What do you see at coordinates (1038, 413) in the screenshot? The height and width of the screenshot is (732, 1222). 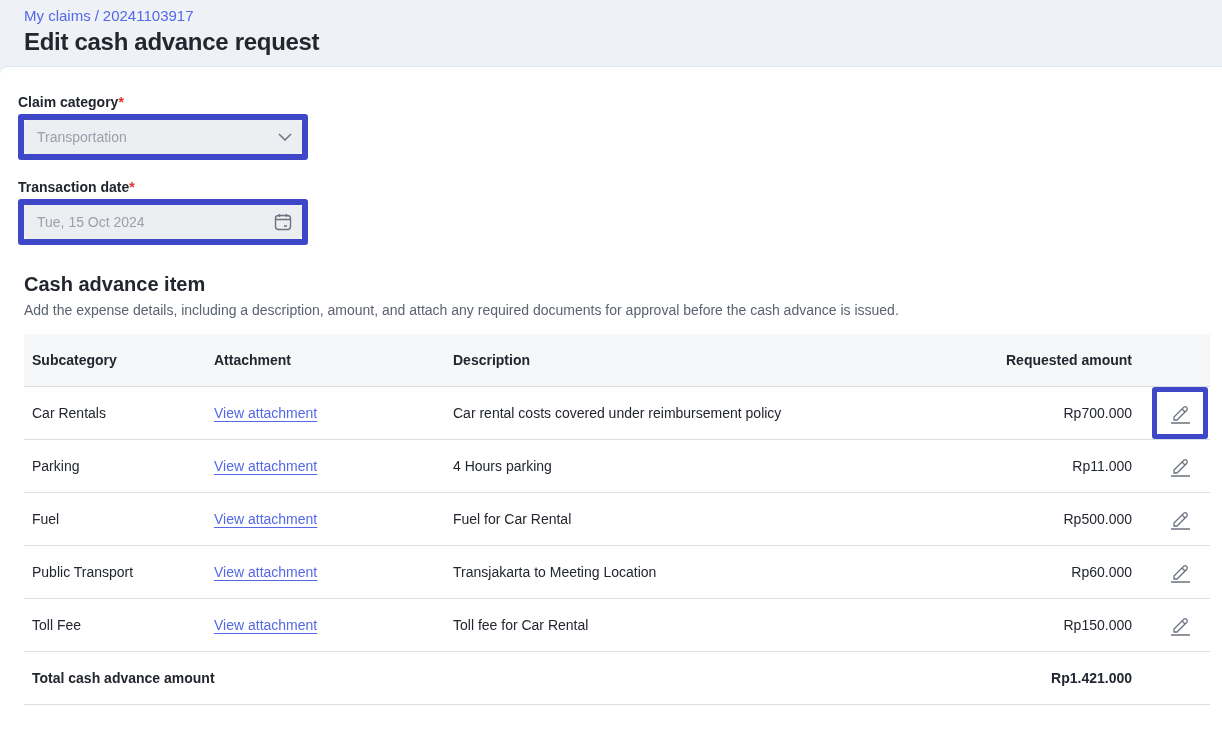 I see `table-cell: Rp700.000` at bounding box center [1038, 413].